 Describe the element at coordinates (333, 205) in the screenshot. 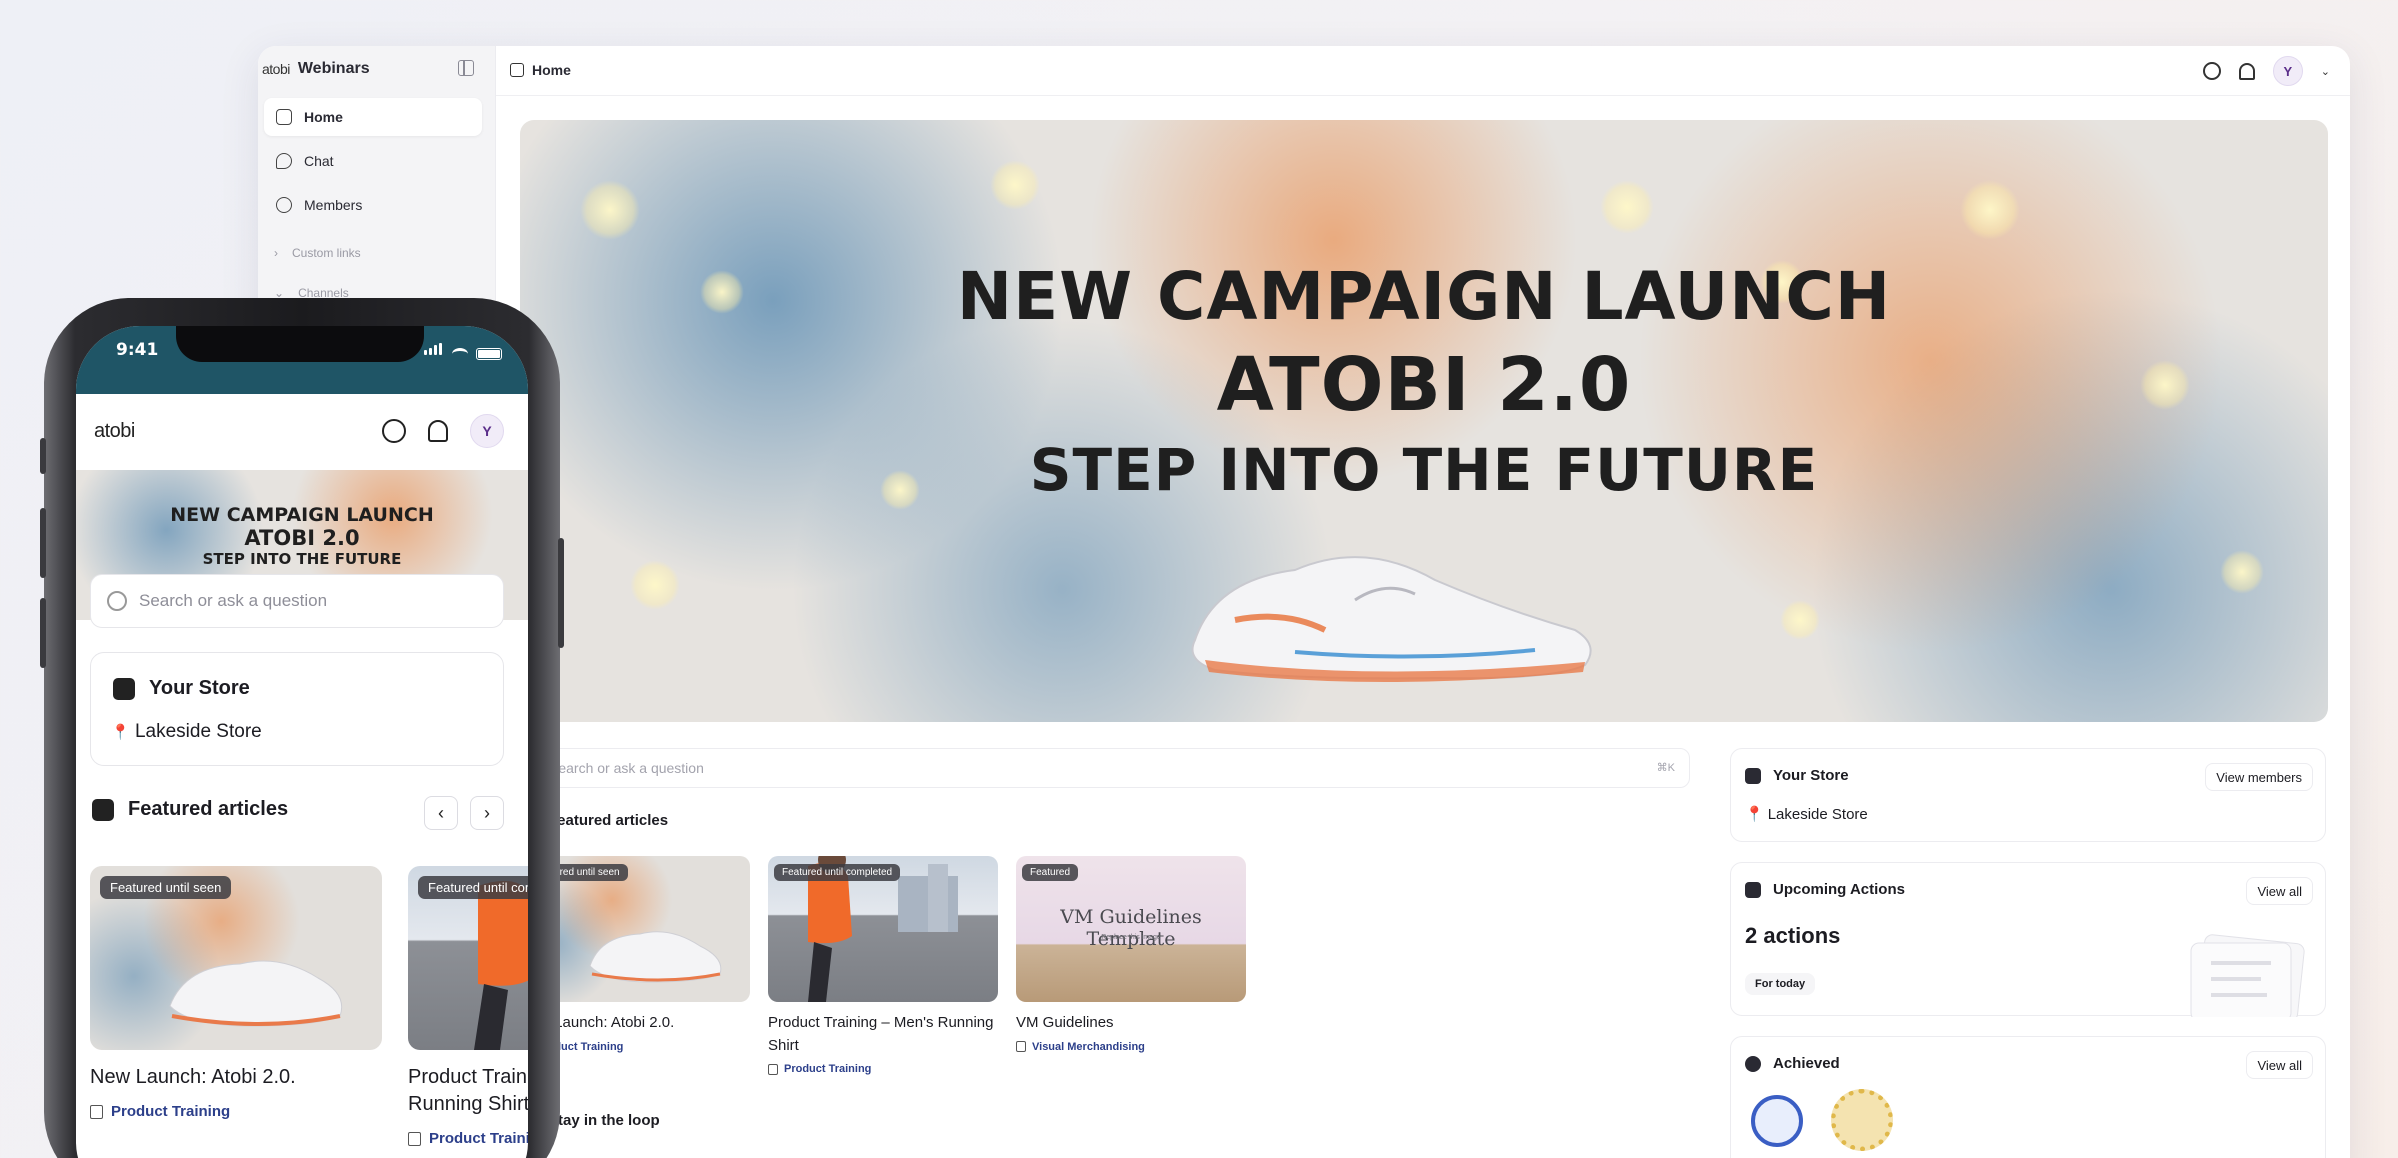

I see `sidebar-item-label: Members` at that location.